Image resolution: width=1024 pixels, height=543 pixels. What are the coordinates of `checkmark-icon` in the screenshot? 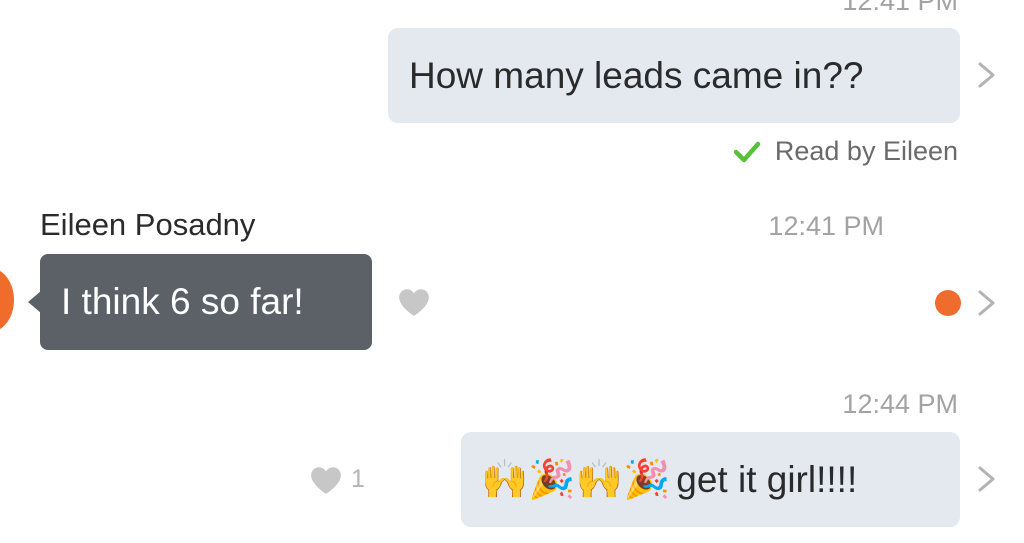 It's located at (747, 152).